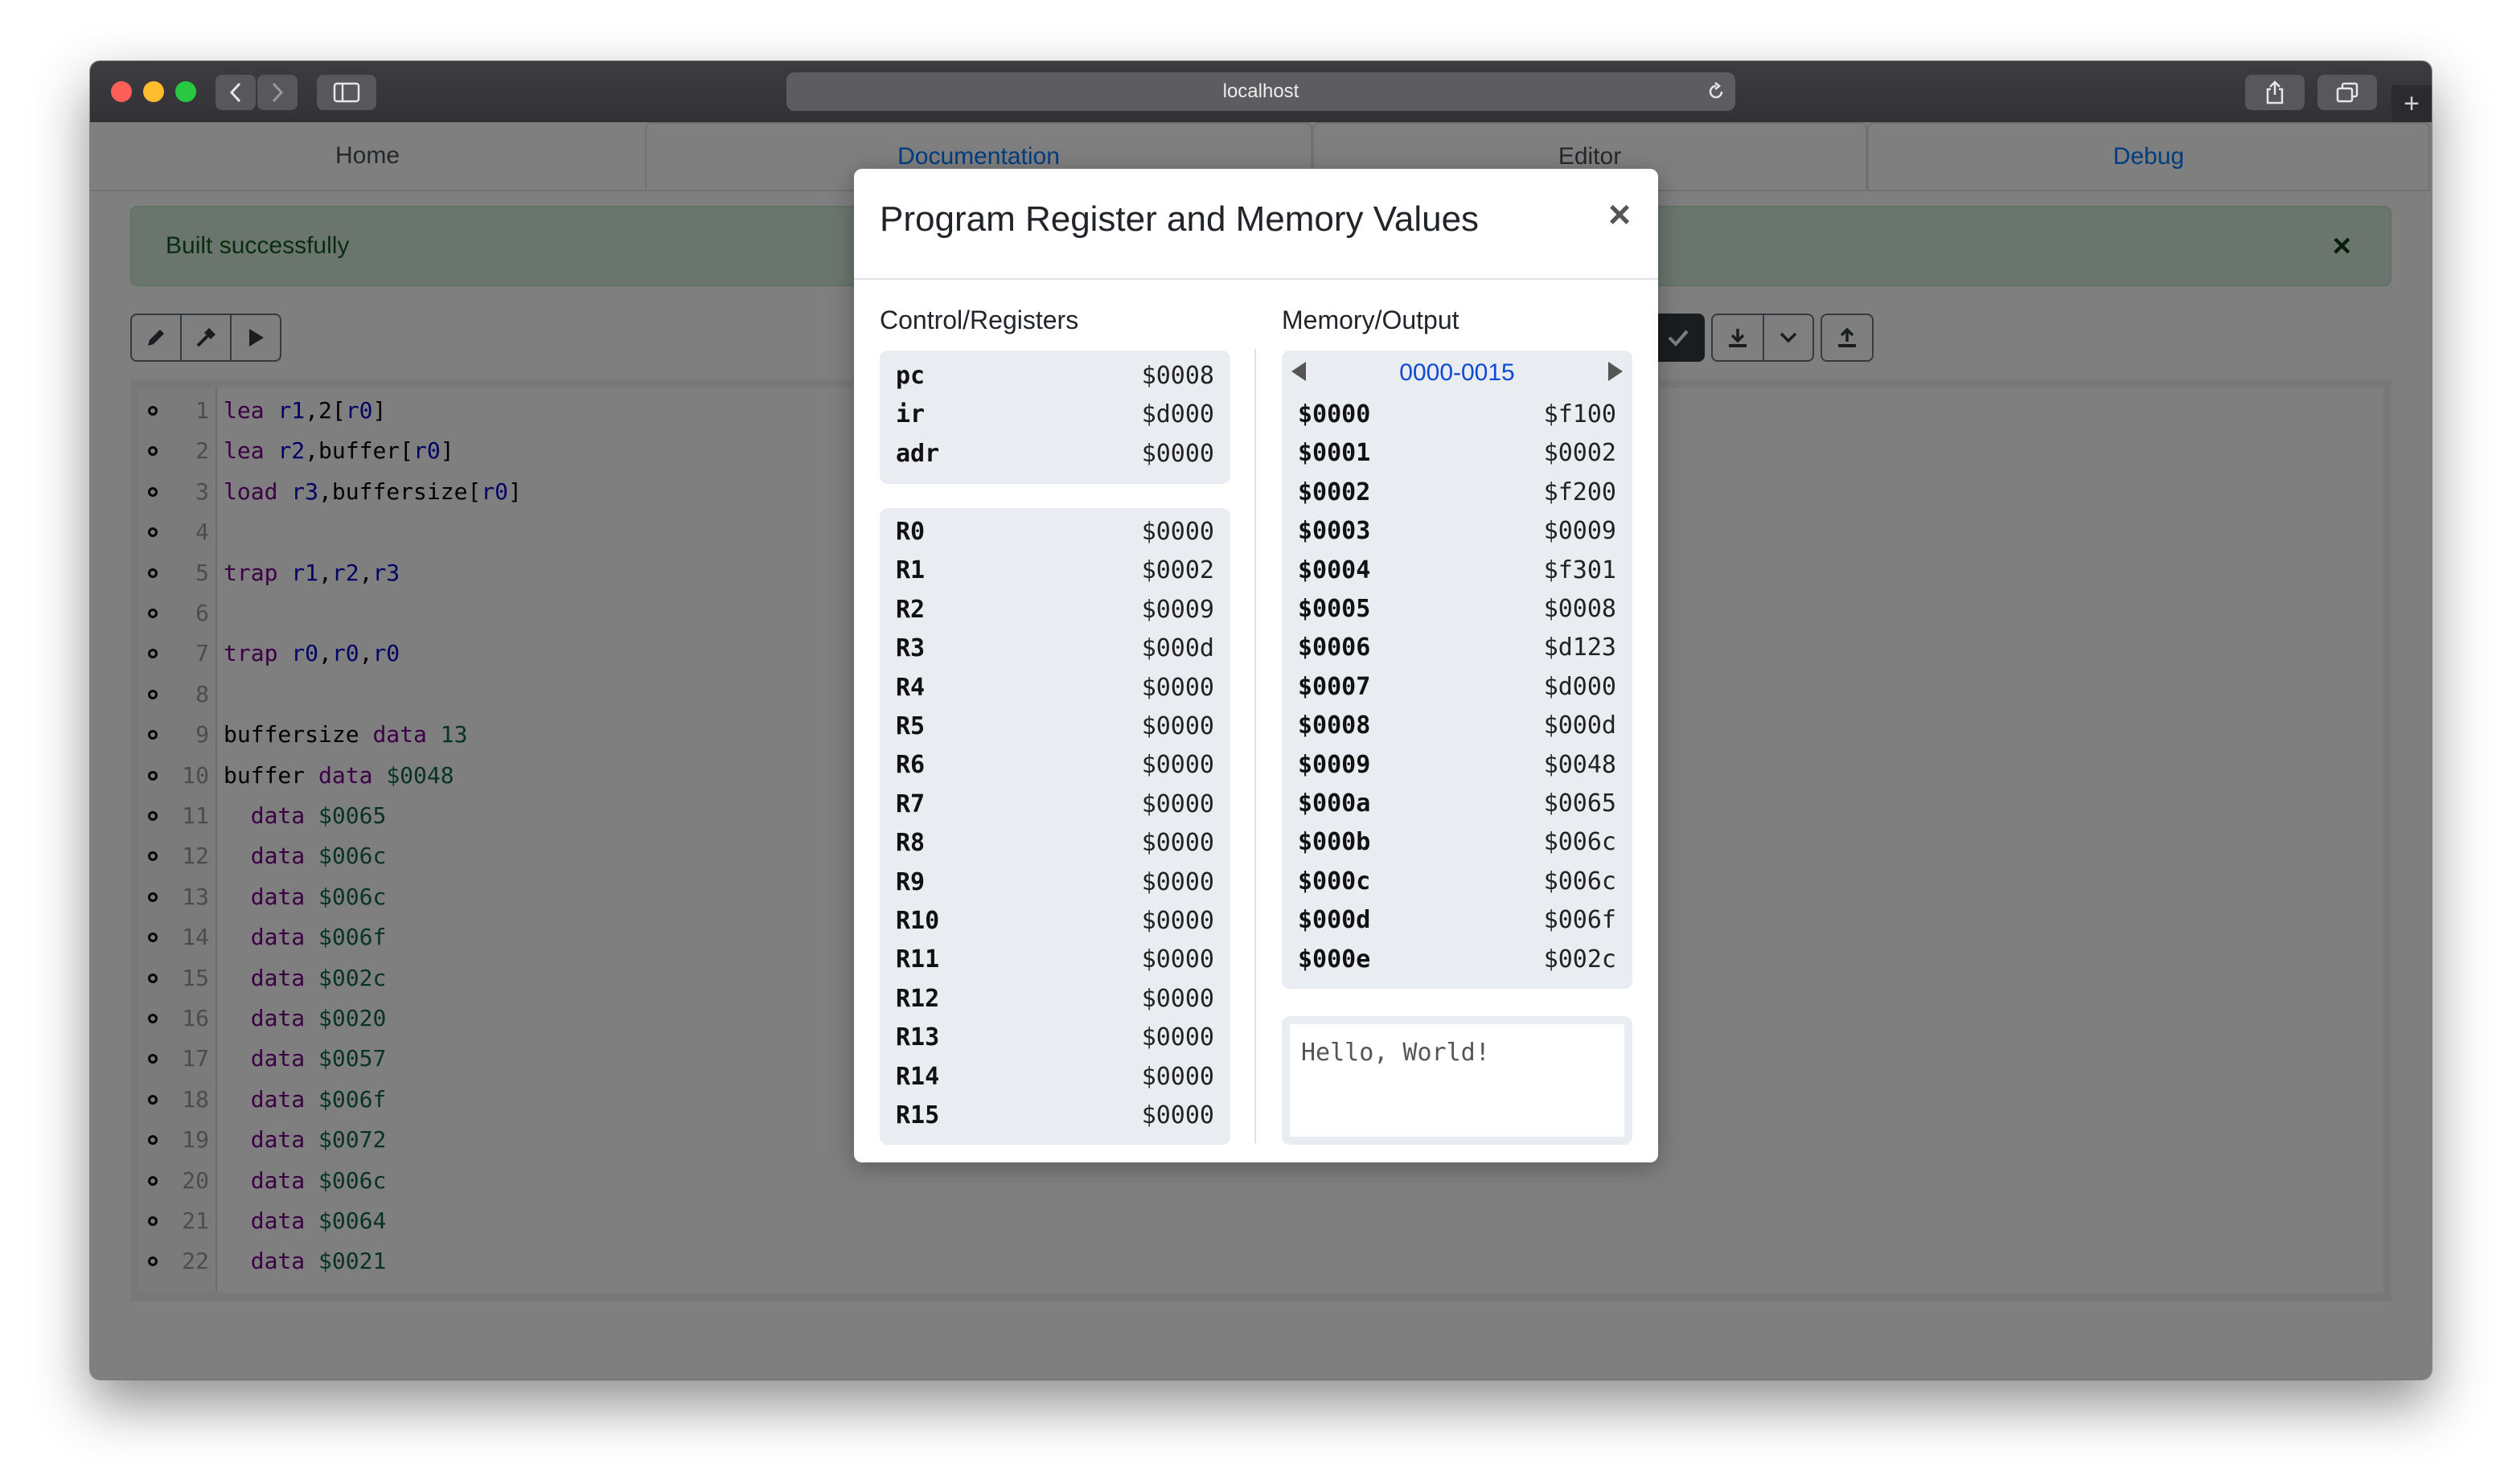  I want to click on chevron-right-icon, so click(278, 92).